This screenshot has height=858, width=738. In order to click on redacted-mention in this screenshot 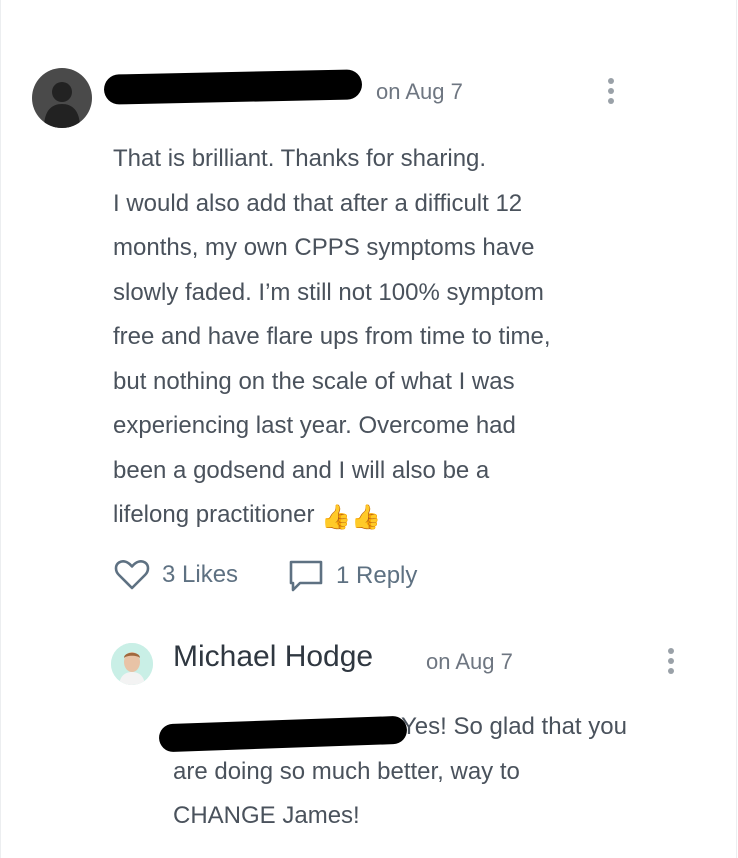, I will do `click(283, 731)`.